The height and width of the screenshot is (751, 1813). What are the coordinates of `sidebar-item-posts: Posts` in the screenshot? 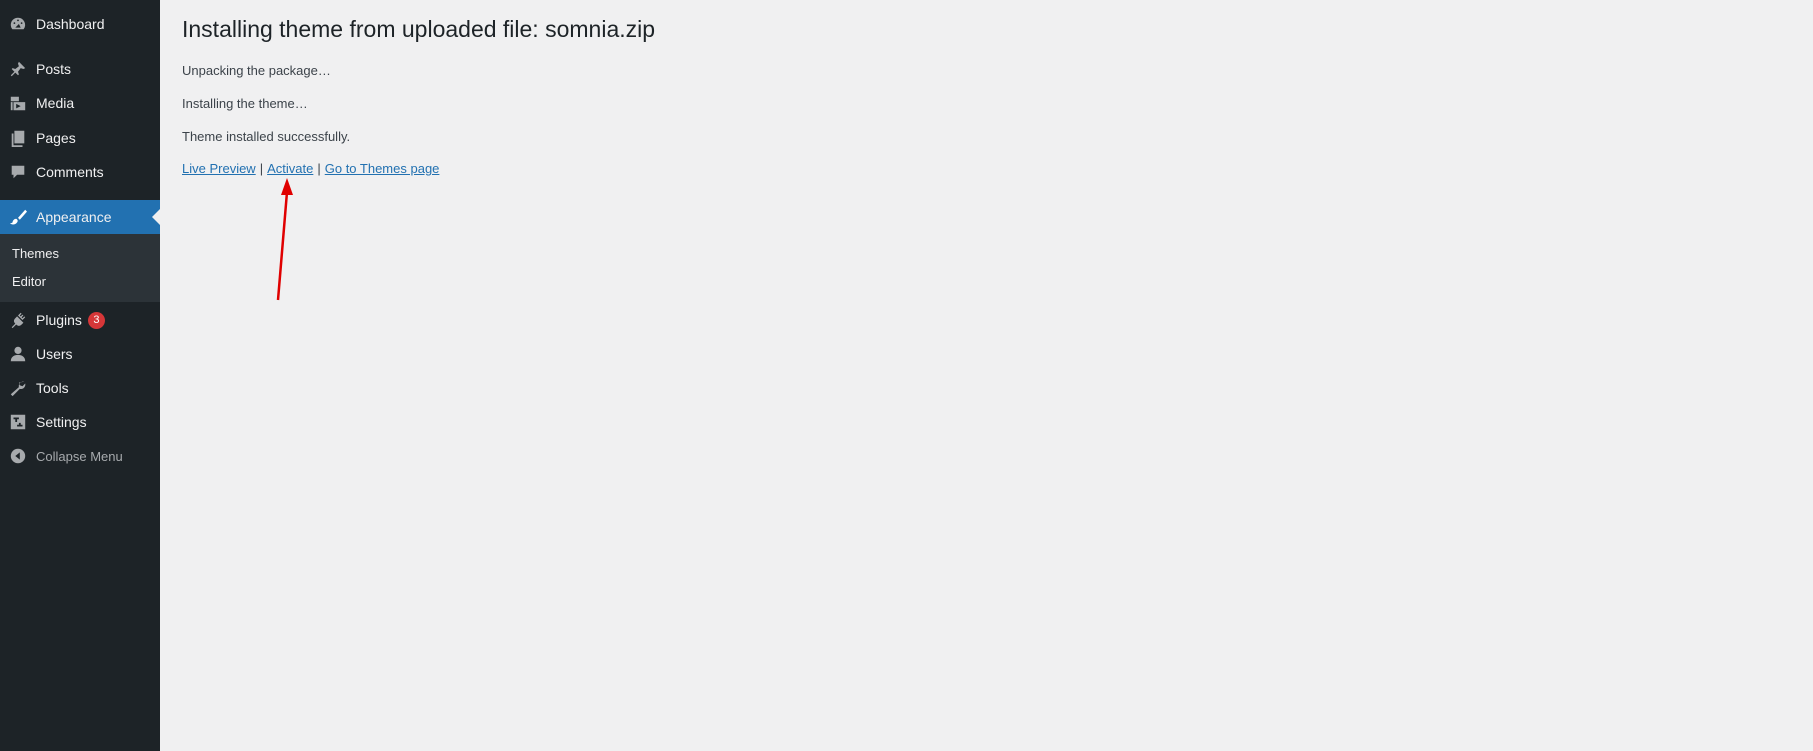 It's located at (80, 69).